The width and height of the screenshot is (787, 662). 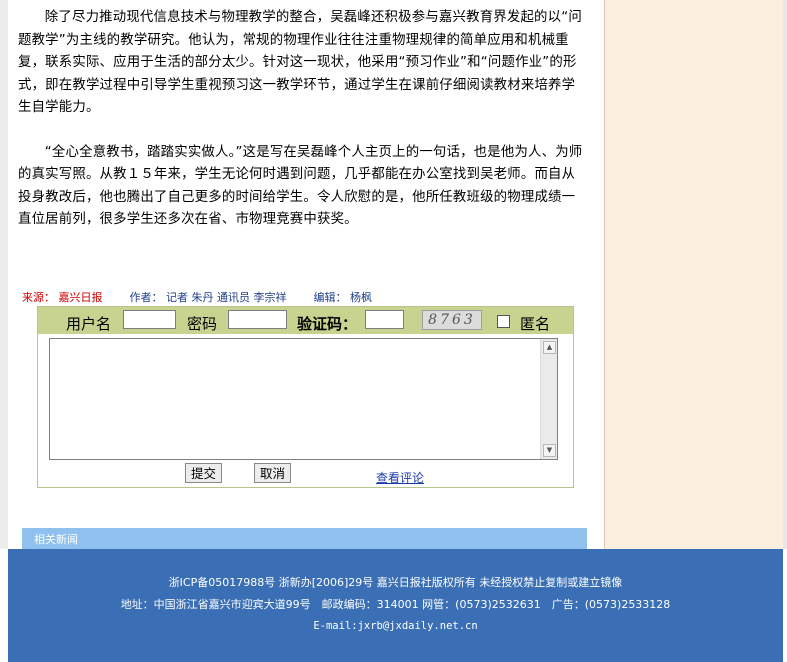 What do you see at coordinates (38, 297) in the screenshot?
I see `source-label: 来源：` at bounding box center [38, 297].